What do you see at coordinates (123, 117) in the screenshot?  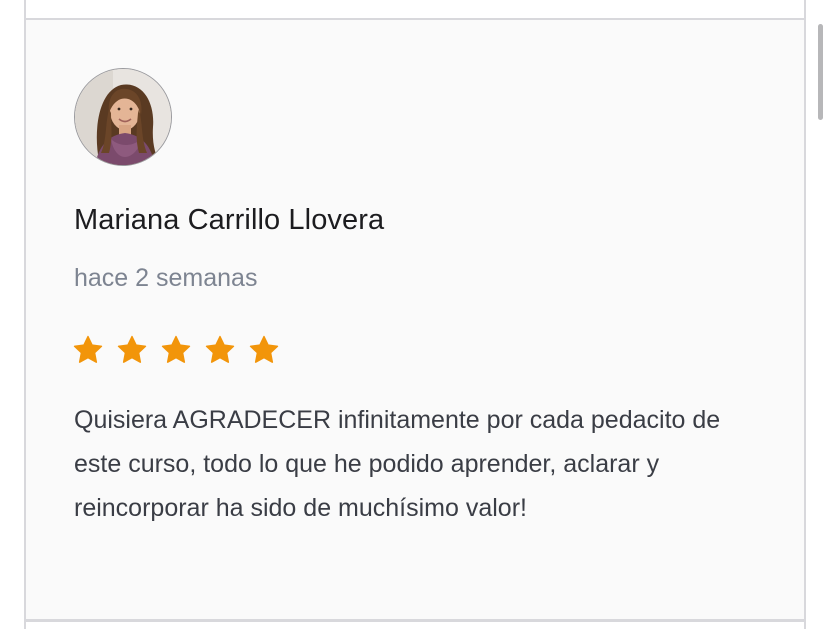 I see `reviewer-avatar` at bounding box center [123, 117].